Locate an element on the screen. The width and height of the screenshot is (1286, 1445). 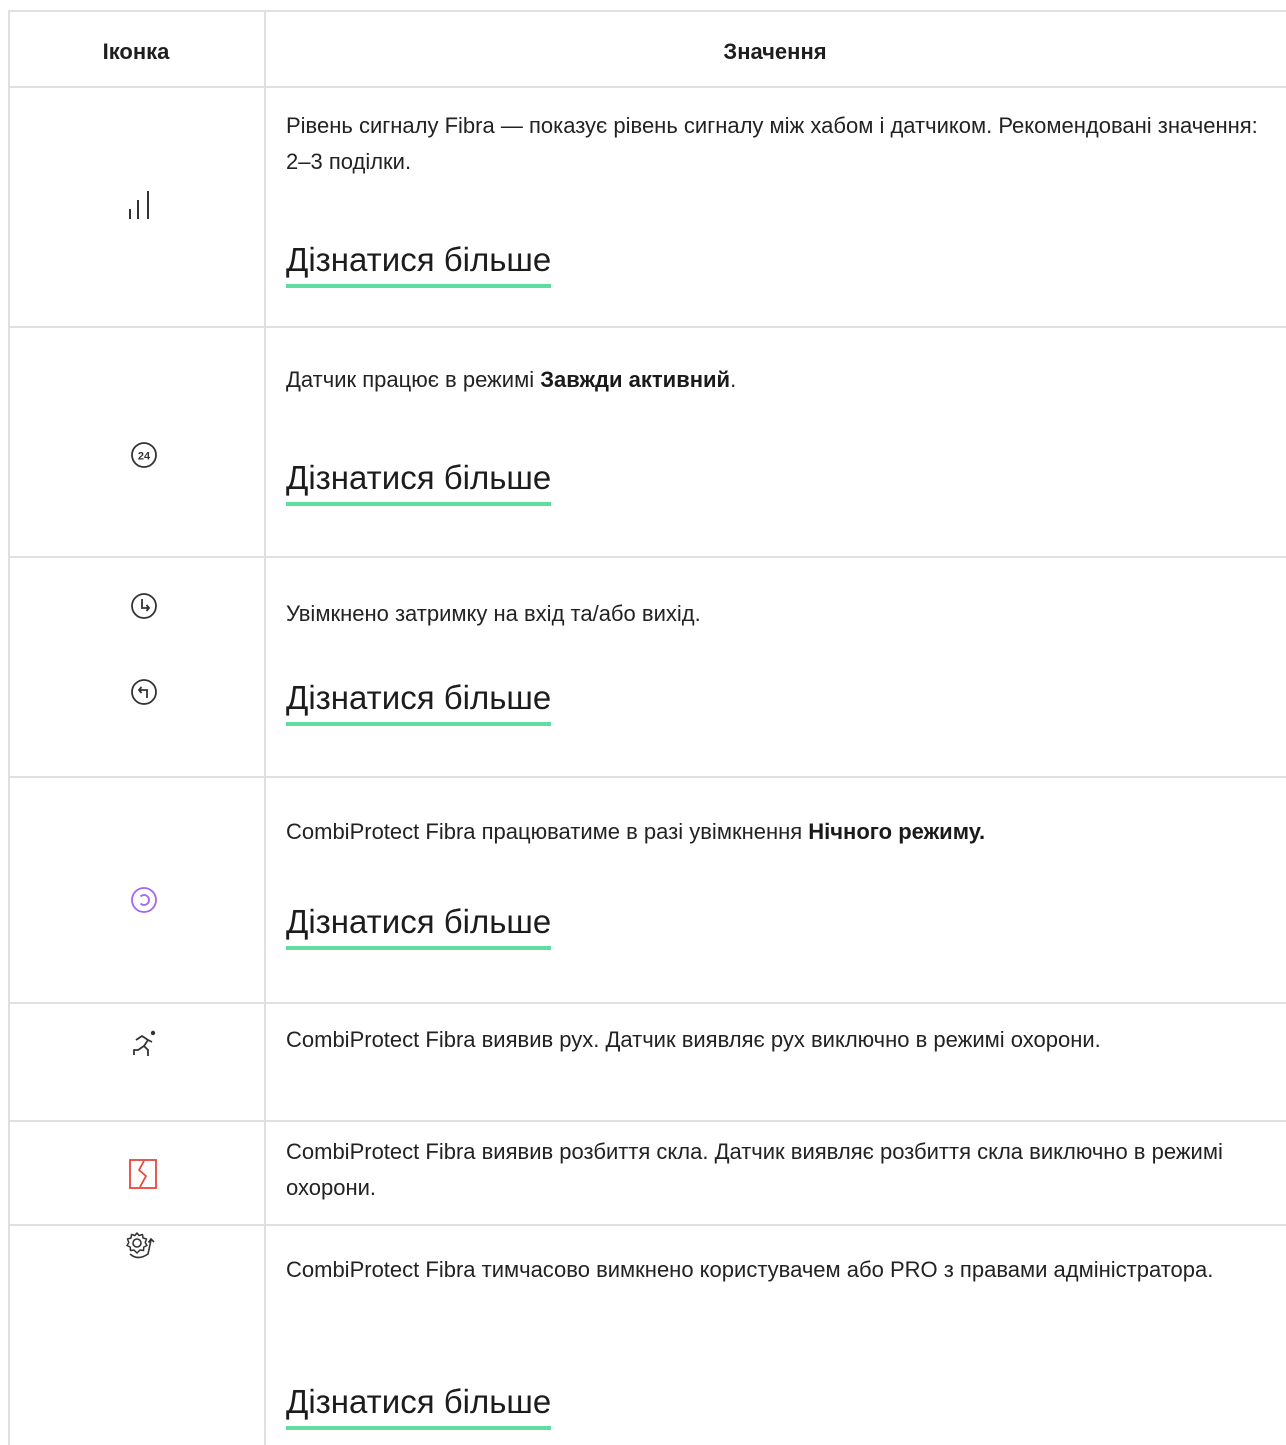
glass-break-icon is located at coordinates (143, 1174).